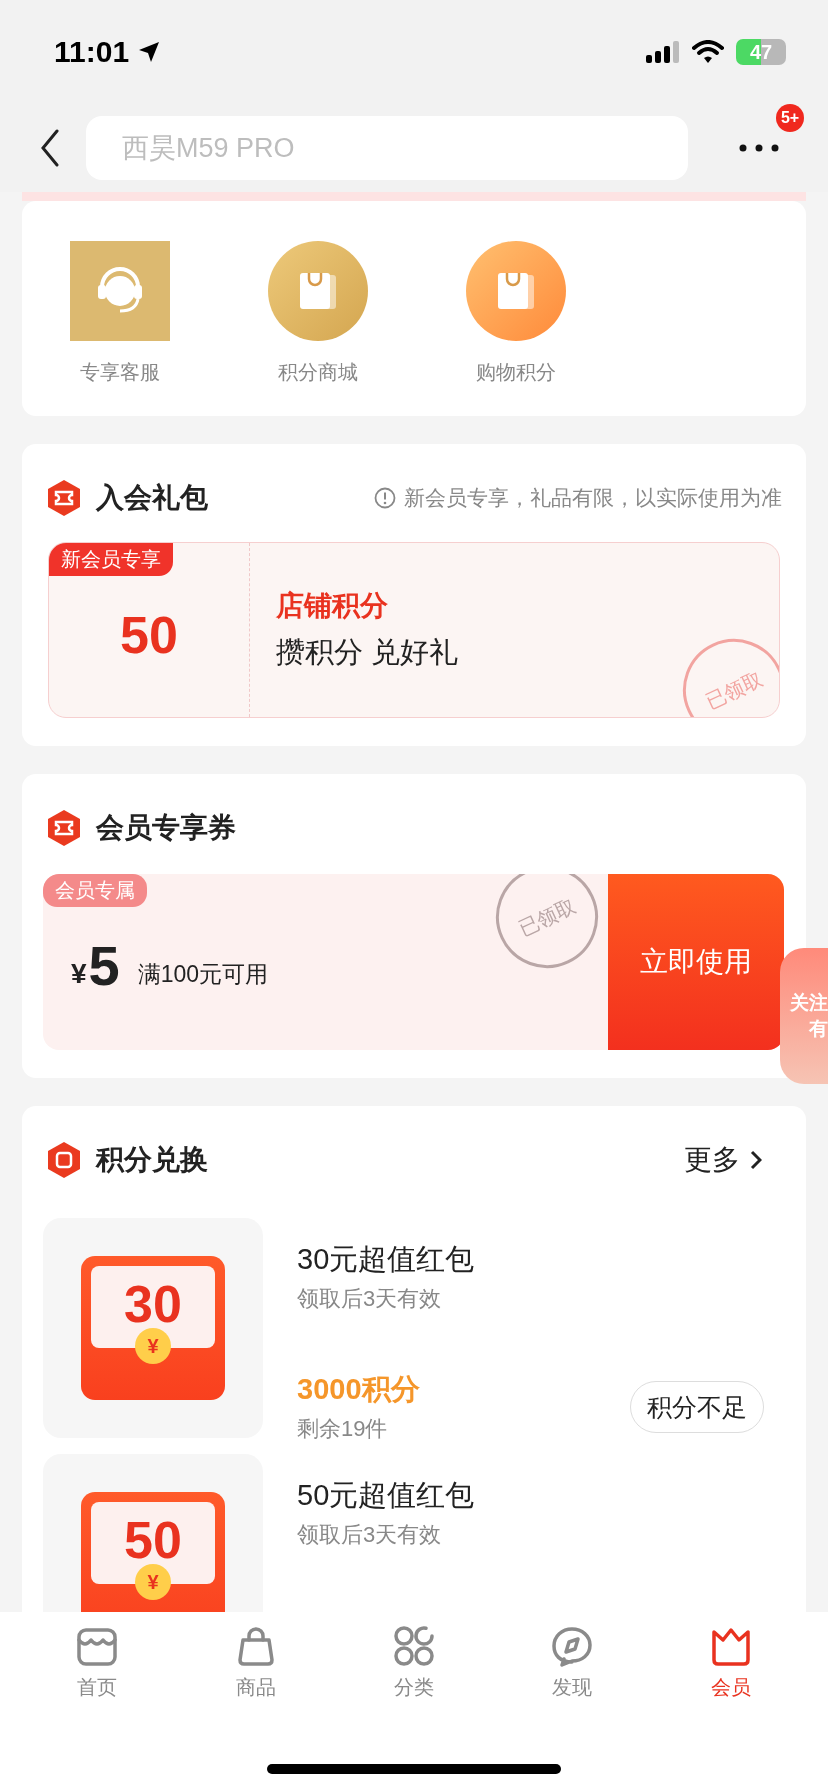 This screenshot has height=1792, width=828. I want to click on currency-symbol: ¥, so click(79, 974).